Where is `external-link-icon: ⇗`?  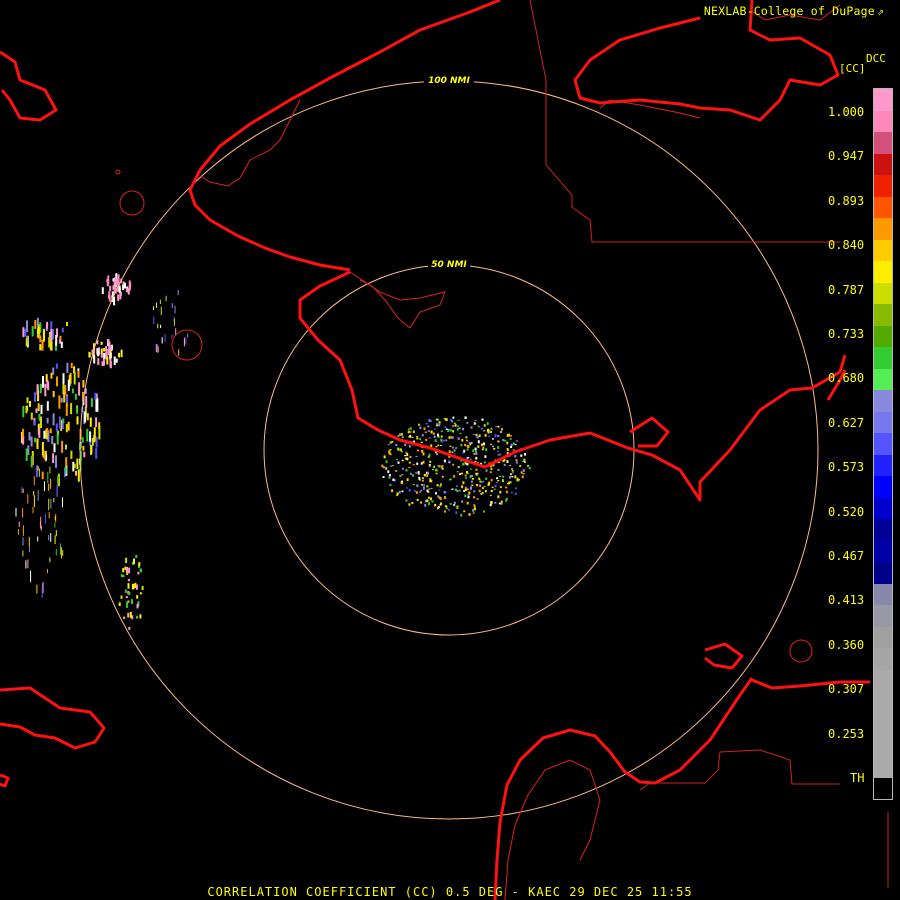
external-link-icon: ⇗ is located at coordinates (880, 11).